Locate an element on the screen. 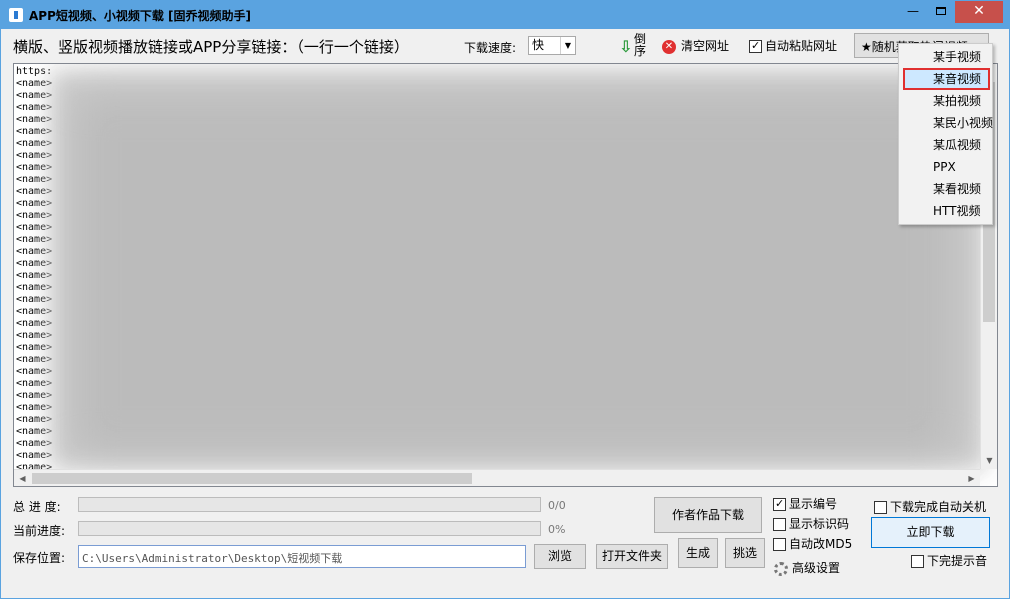  total-progress-bar is located at coordinates (309, 504).